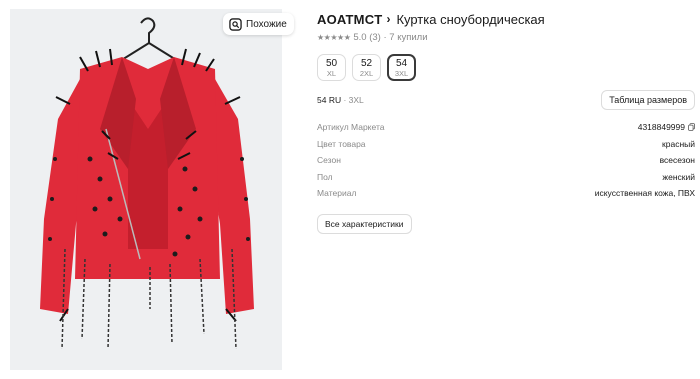 The image size is (700, 379). What do you see at coordinates (506, 100) in the screenshot?
I see `size-info-row: 54 RU · 3XL Таблица размеров` at bounding box center [506, 100].